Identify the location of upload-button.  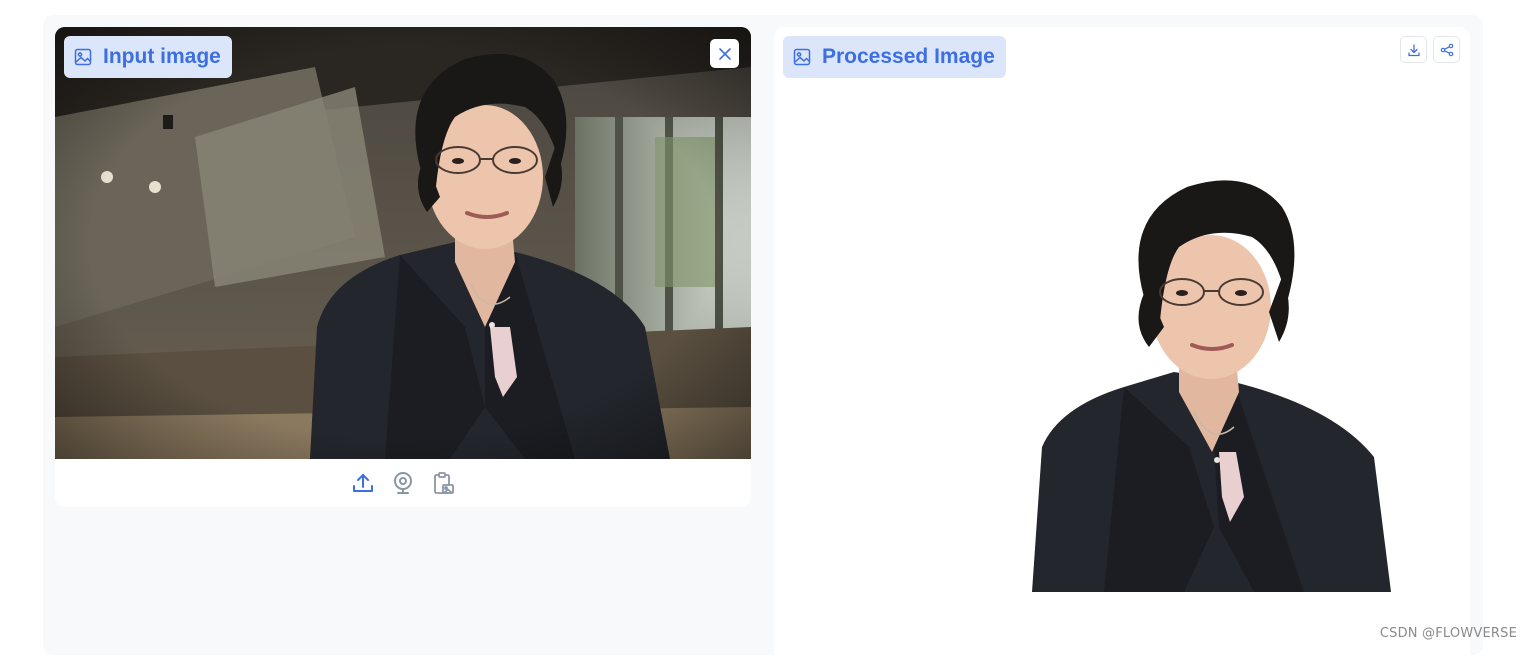
(363, 483).